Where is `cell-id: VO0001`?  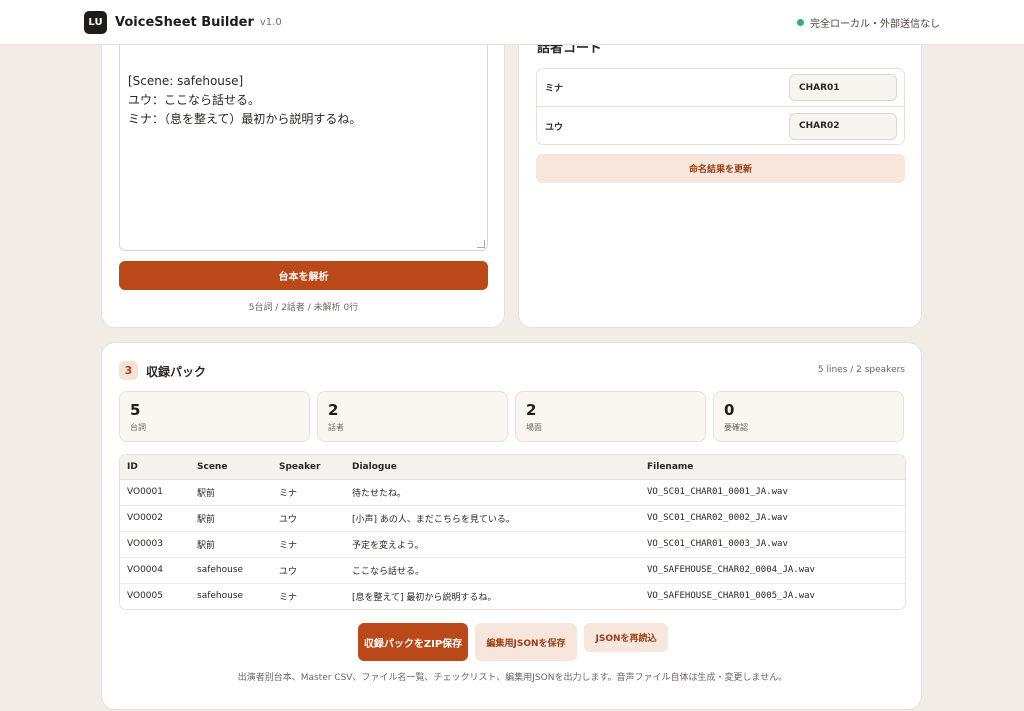
cell-id: VO0001 is located at coordinates (155, 492).